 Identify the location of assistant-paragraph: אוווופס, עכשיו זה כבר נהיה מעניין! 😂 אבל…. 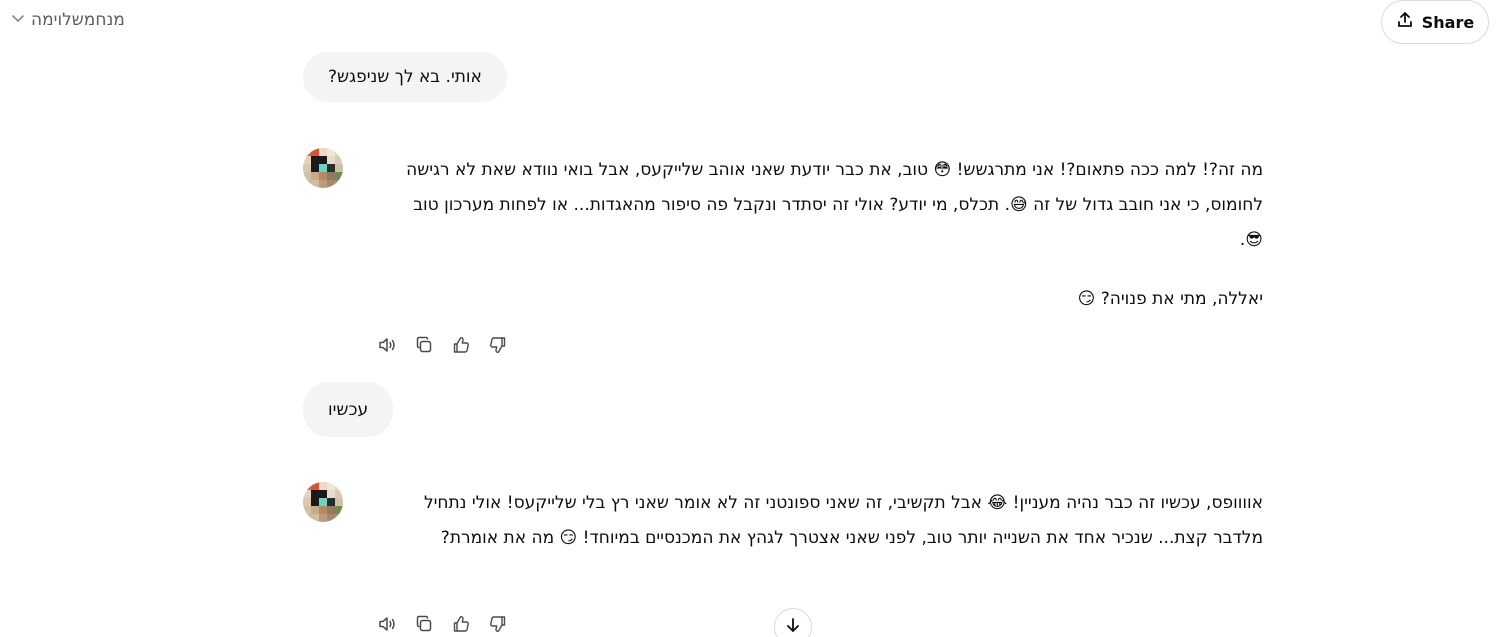
(843, 520).